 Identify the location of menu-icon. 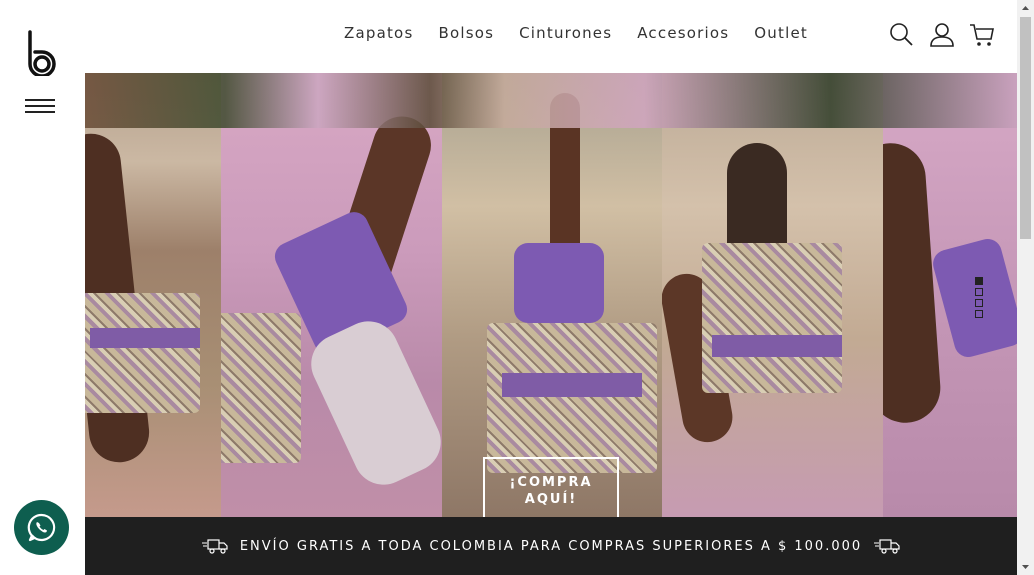
(40, 106).